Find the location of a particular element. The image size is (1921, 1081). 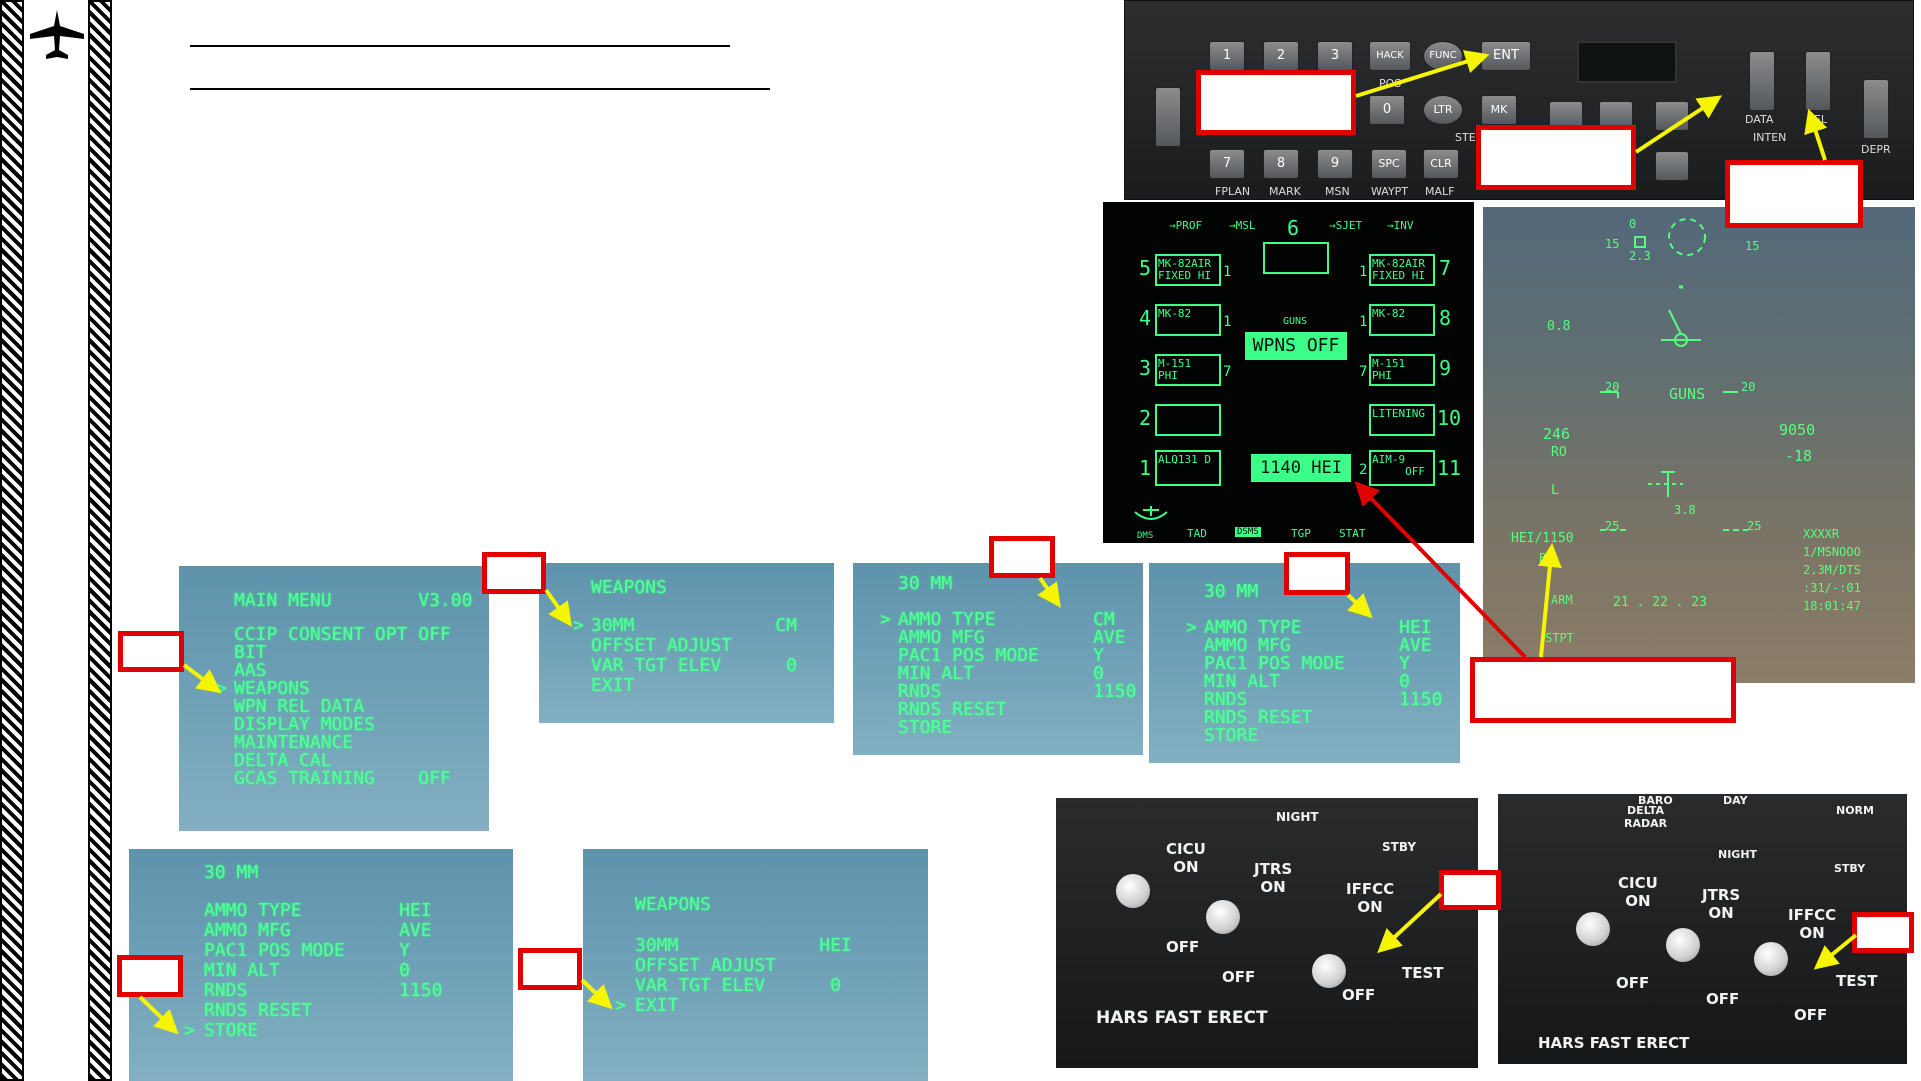

red-arrow is located at coordinates (1440, 570).